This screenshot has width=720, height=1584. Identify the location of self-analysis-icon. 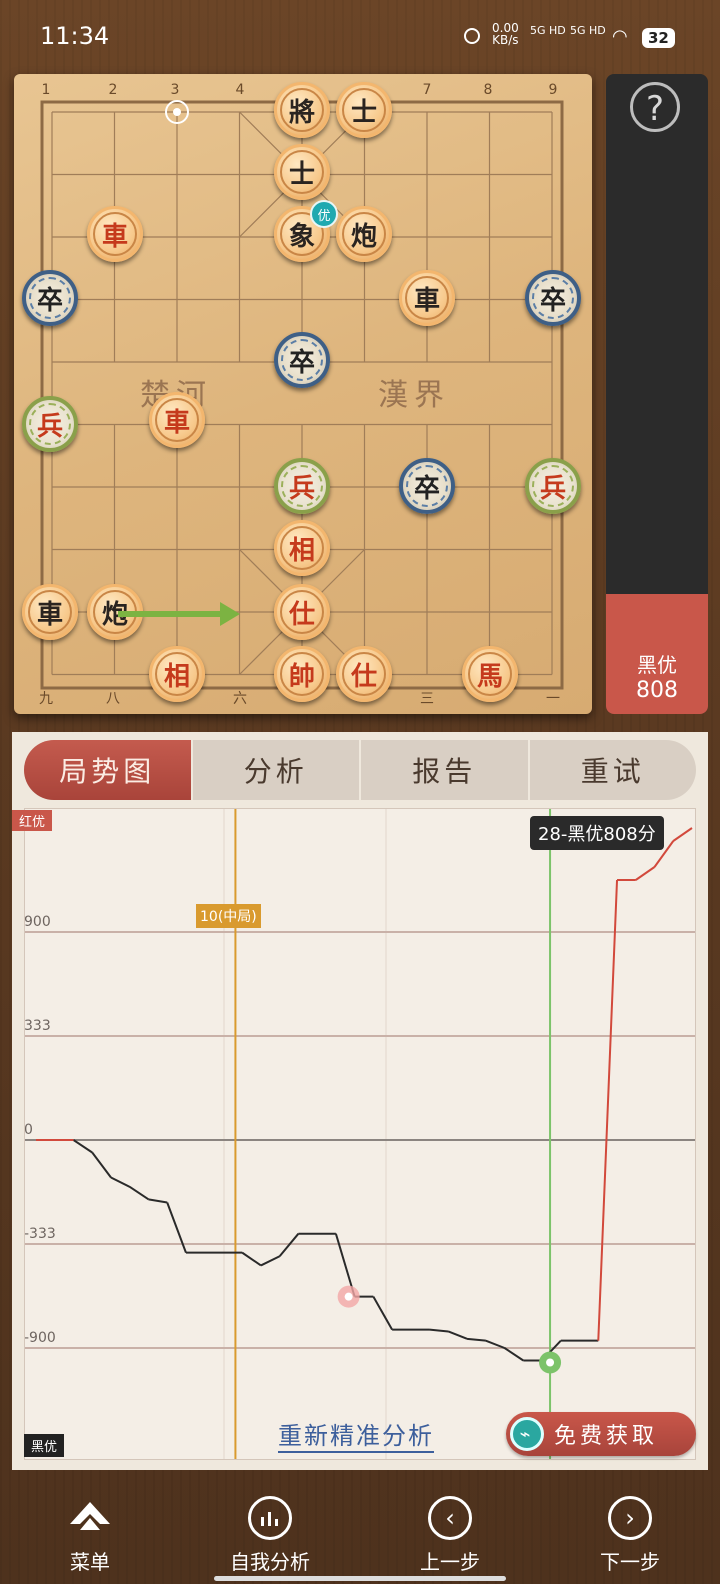
(270, 1518).